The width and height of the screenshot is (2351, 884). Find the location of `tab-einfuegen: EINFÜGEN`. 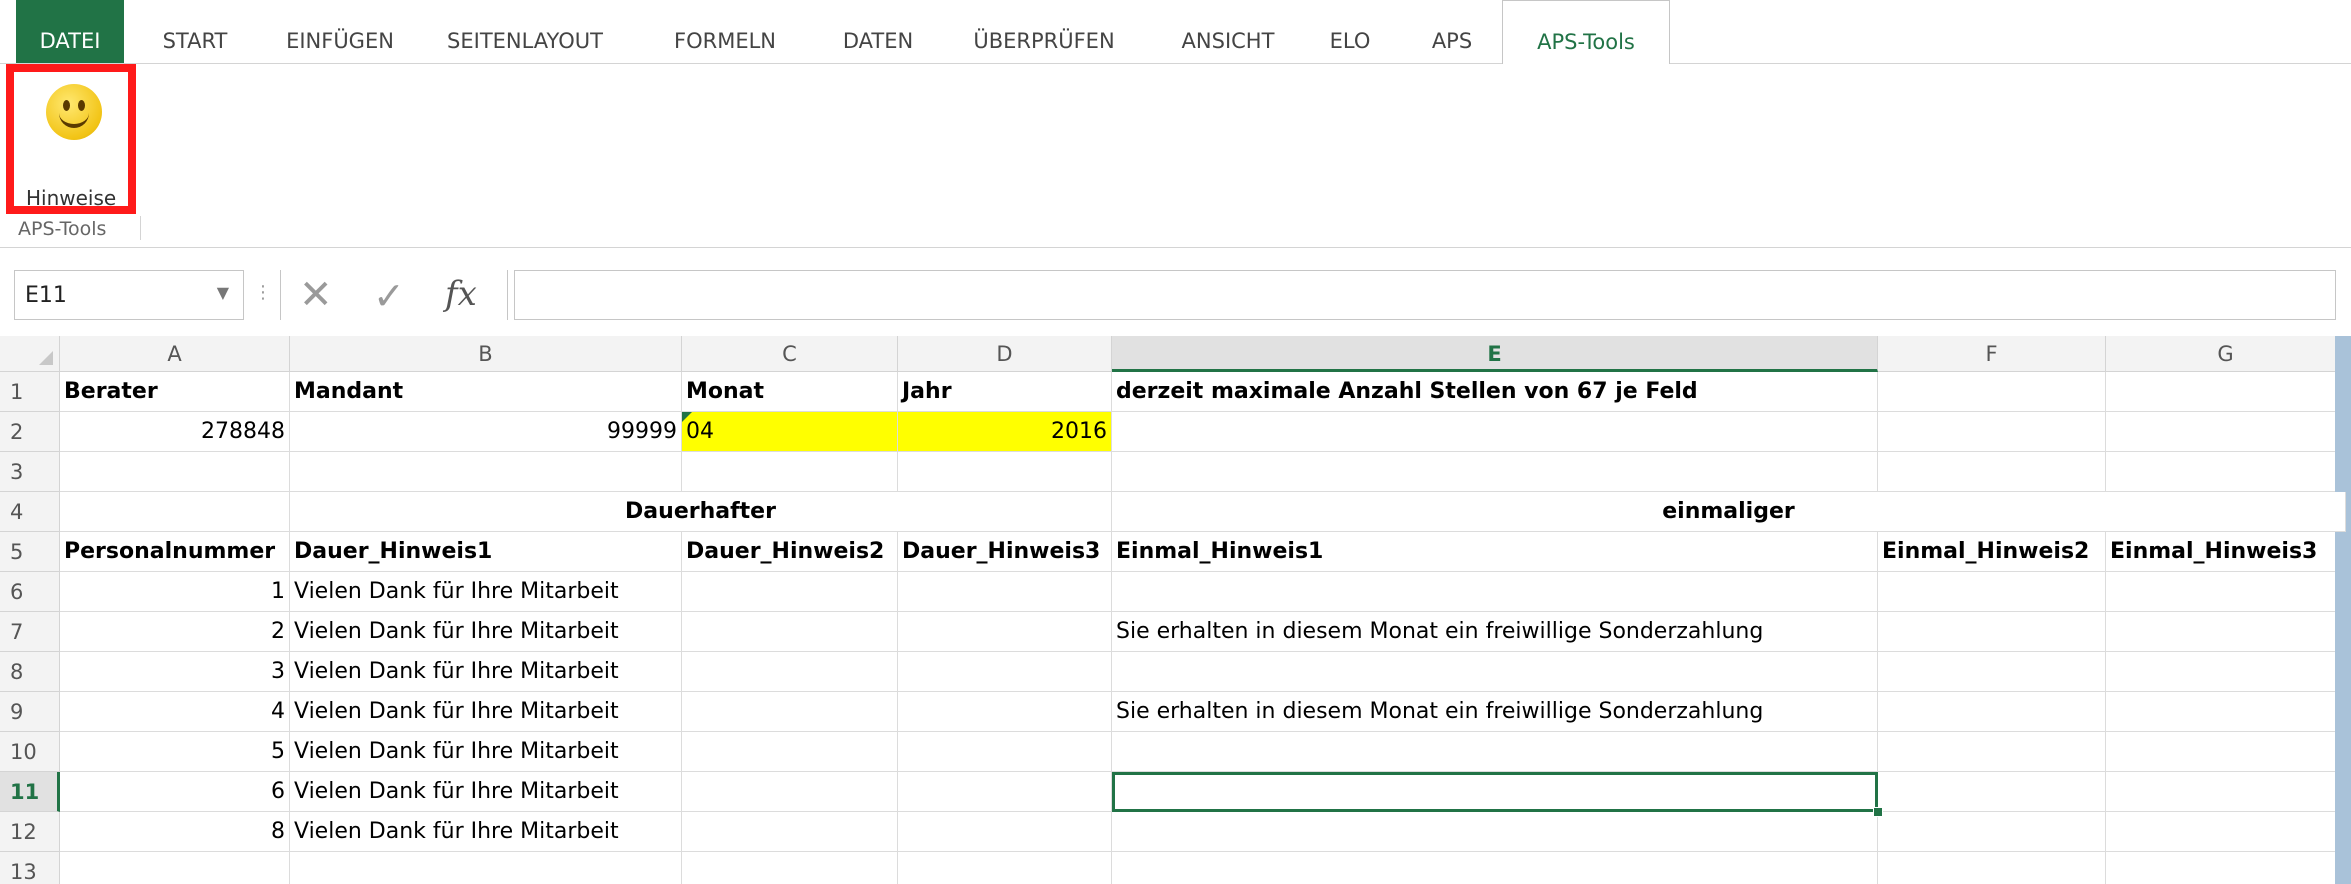

tab-einfuegen: EINFÜGEN is located at coordinates (340, 31).